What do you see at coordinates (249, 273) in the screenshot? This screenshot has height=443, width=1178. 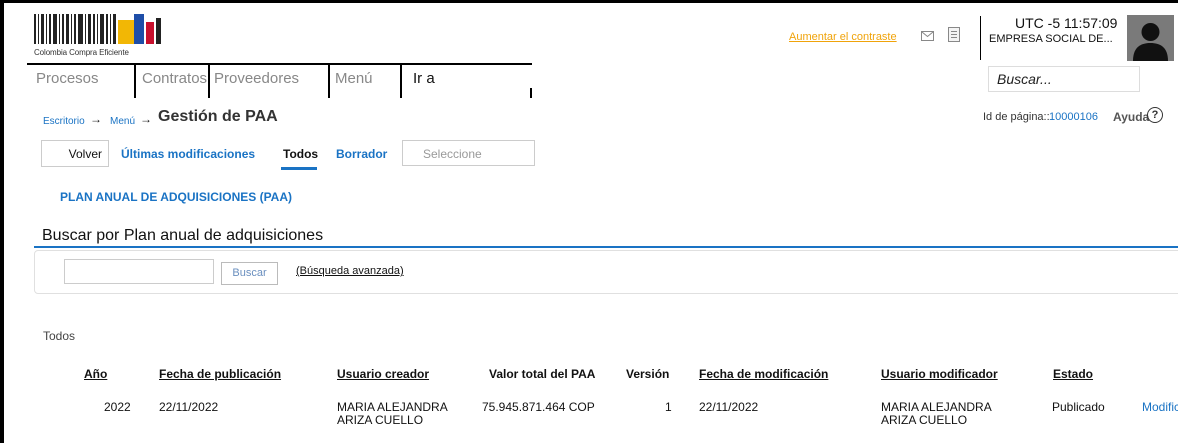 I see `search-button: Buscar` at bounding box center [249, 273].